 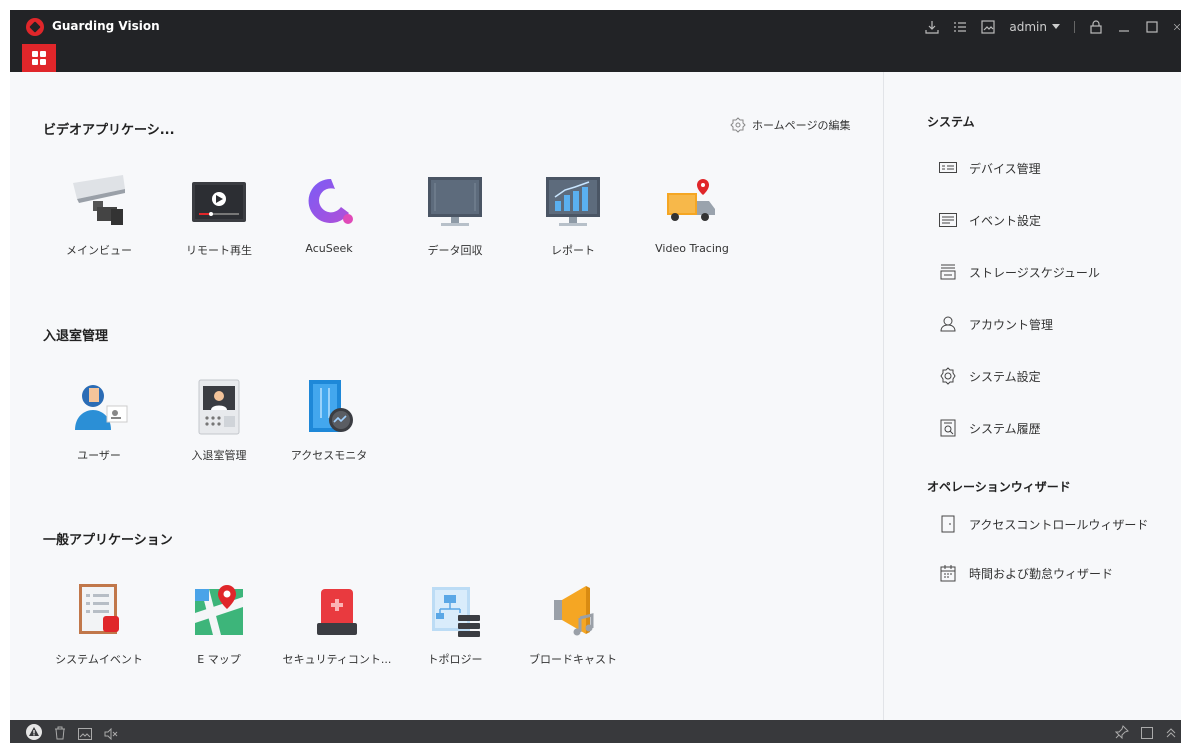 I want to click on menu-access-control-wizard: アクセスコントロールウィザード, so click(x=1043, y=524).